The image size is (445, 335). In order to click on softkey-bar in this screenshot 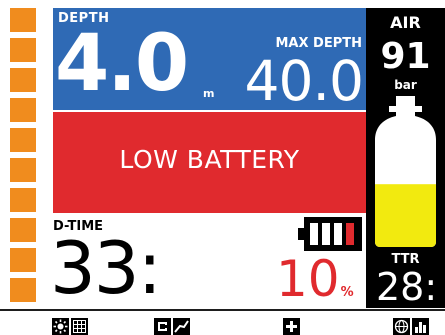, I will do `click(222, 324)`.